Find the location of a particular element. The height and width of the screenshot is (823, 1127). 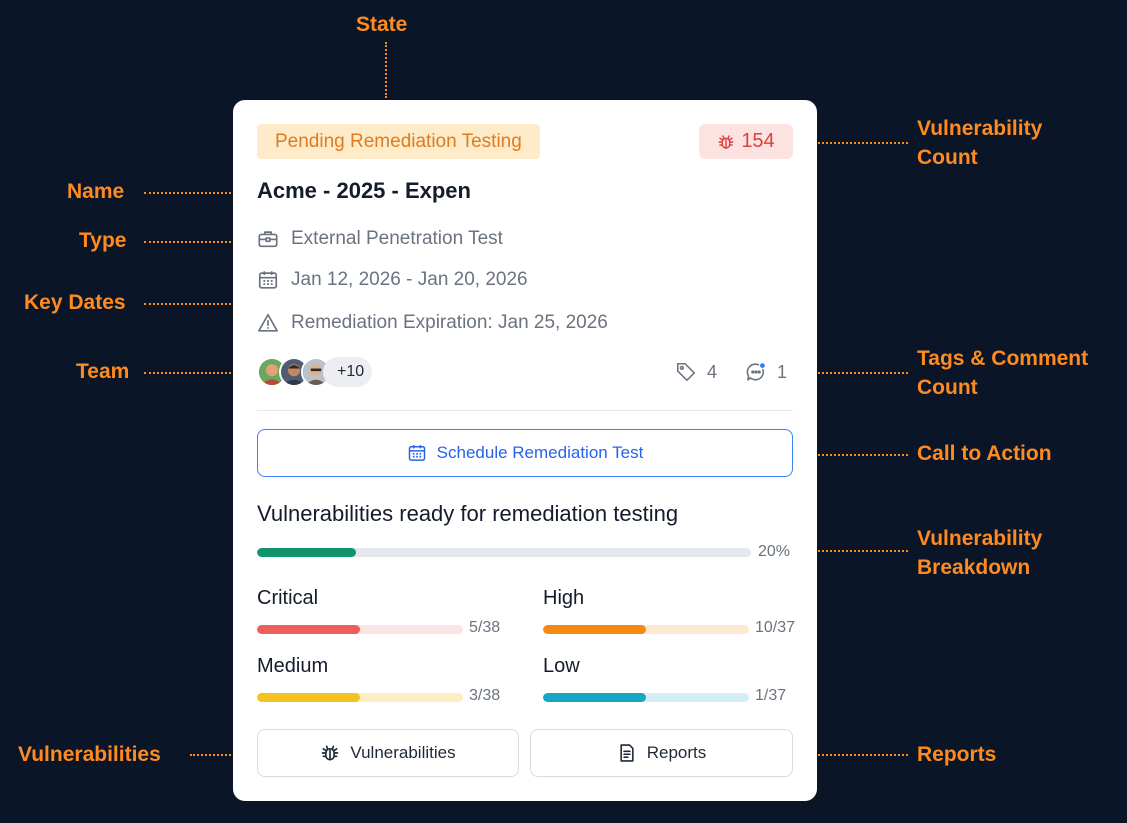

remediation-expiration: Remediation Expiration: Jan 25, 2026 is located at coordinates (449, 322).